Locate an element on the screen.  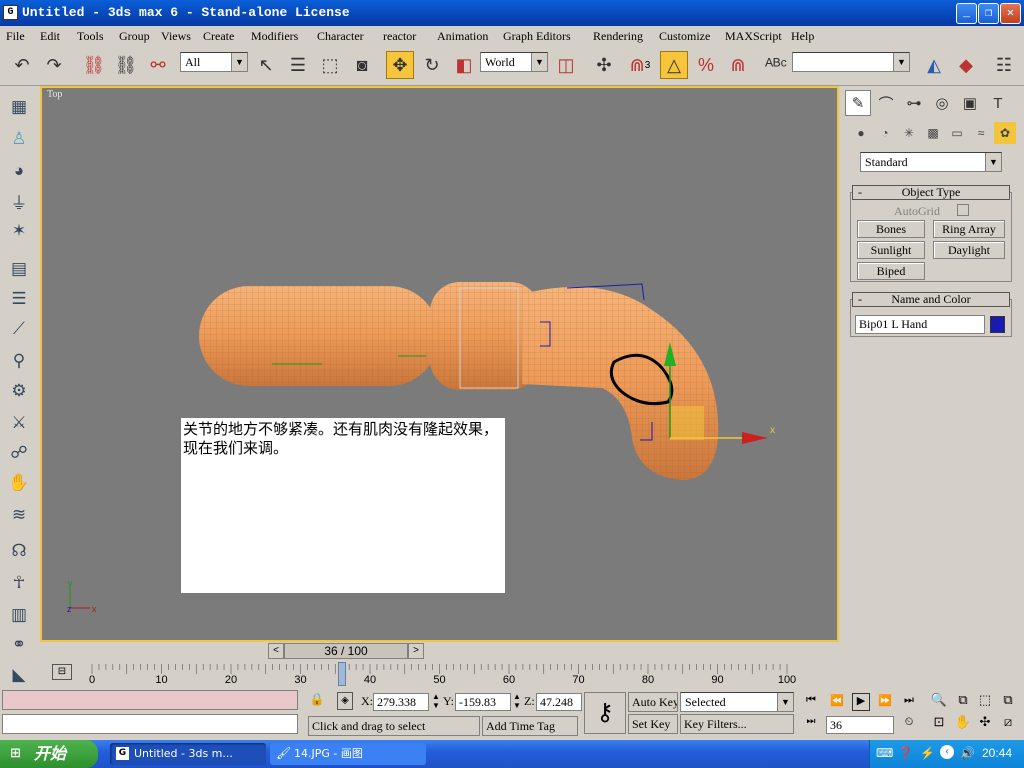
hand-icon: ✋ is located at coordinates (19, 483).